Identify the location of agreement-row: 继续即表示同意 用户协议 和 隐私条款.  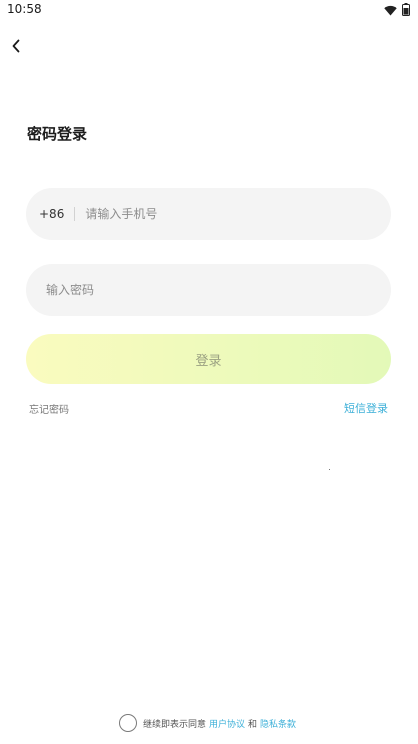
(209, 723).